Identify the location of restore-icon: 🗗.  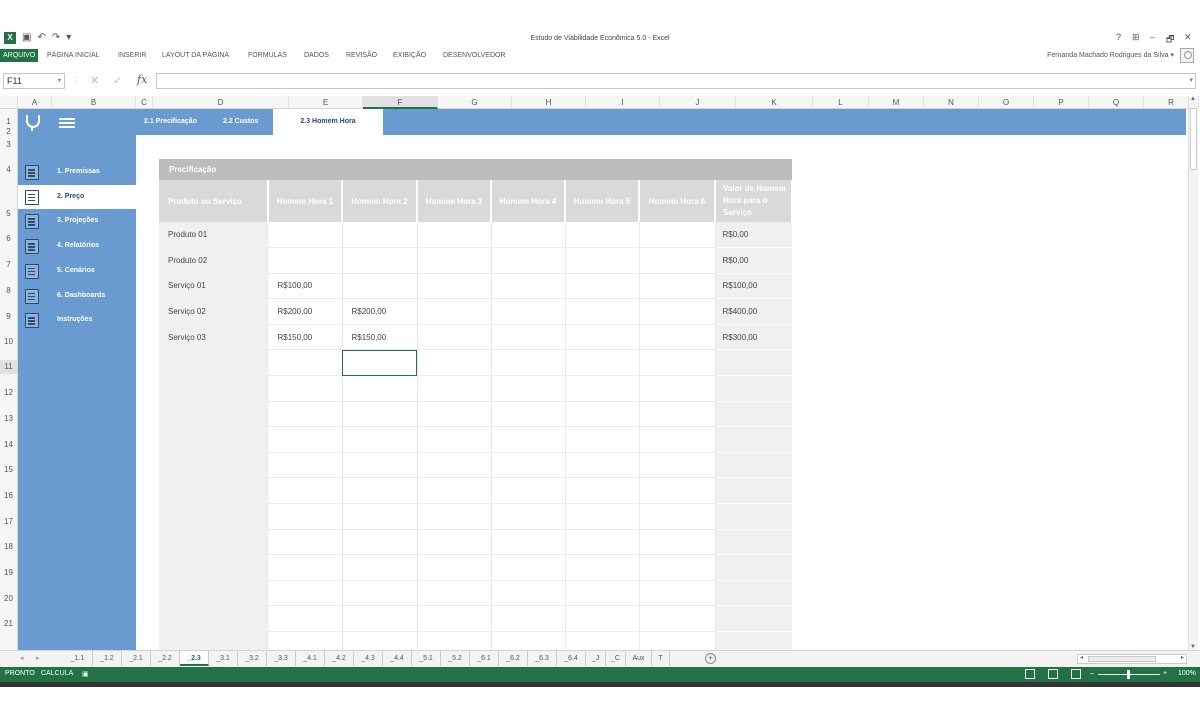
(1170, 40).